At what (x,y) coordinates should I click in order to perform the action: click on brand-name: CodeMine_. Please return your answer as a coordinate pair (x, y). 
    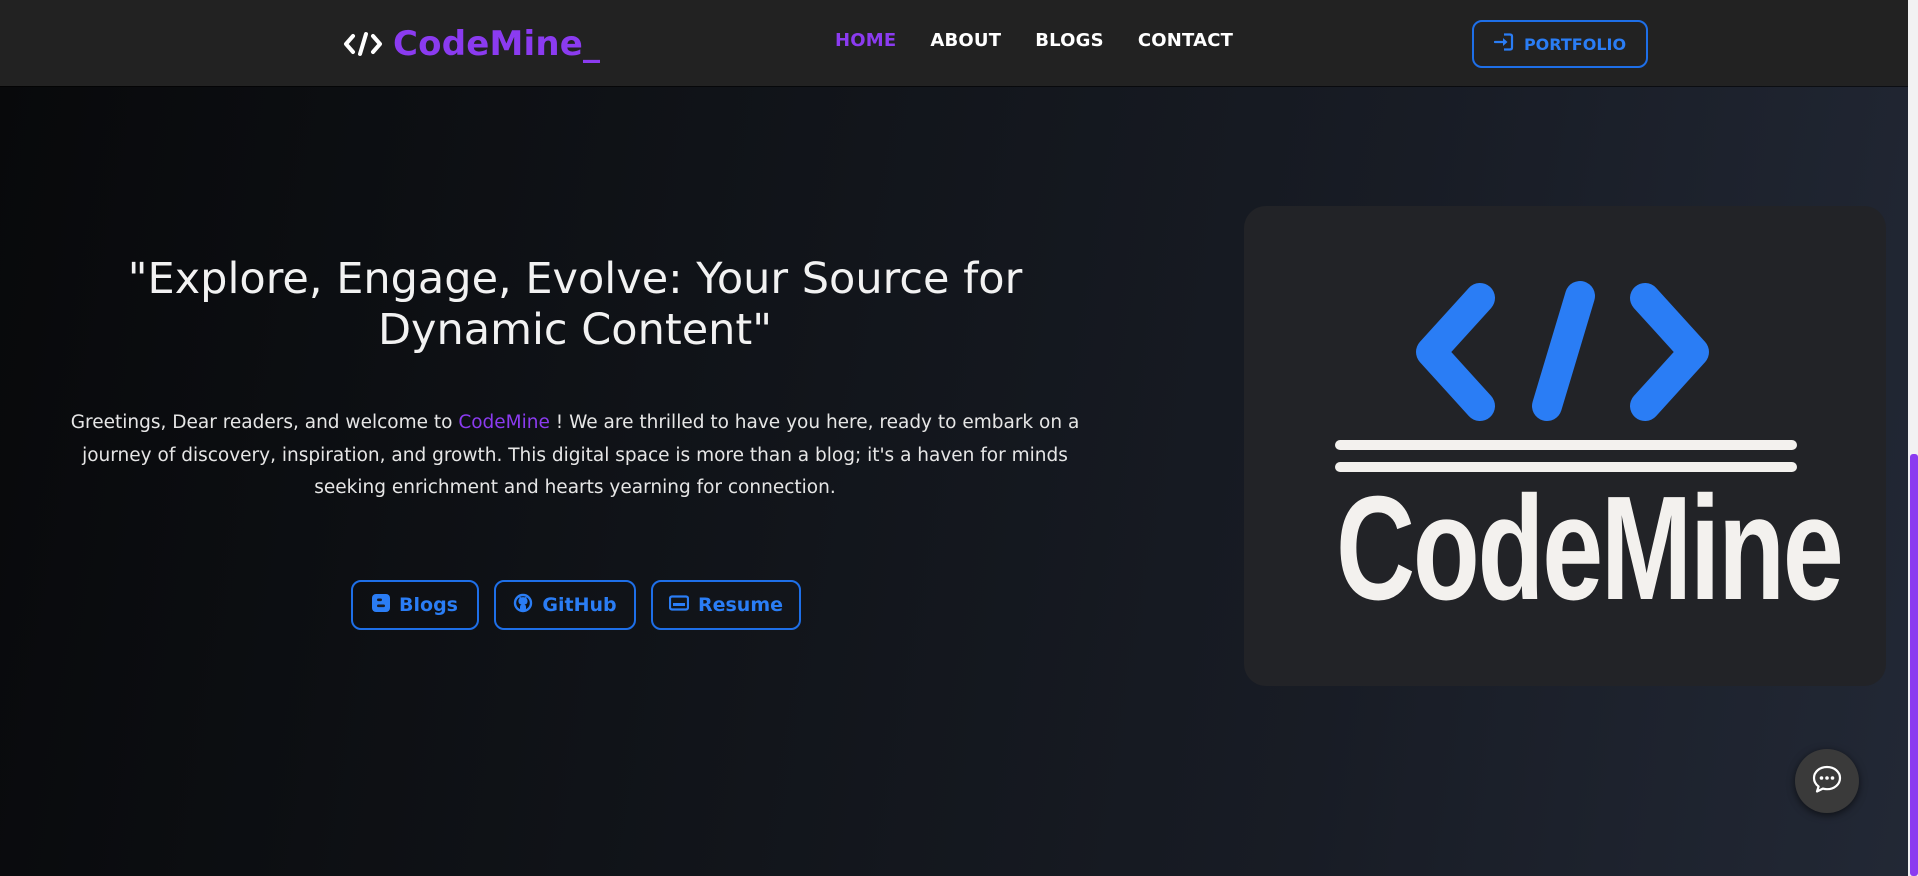
    Looking at the image, I should click on (497, 44).